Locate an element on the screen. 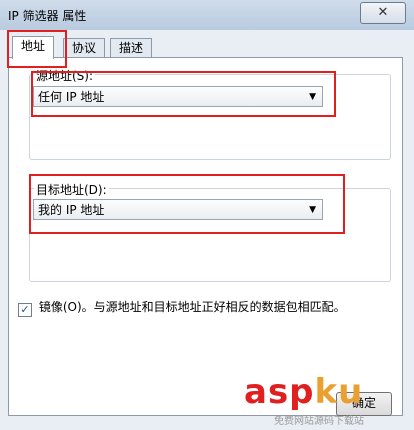 The height and width of the screenshot is (430, 414). tab-description-label: 描述 is located at coordinates (131, 48).